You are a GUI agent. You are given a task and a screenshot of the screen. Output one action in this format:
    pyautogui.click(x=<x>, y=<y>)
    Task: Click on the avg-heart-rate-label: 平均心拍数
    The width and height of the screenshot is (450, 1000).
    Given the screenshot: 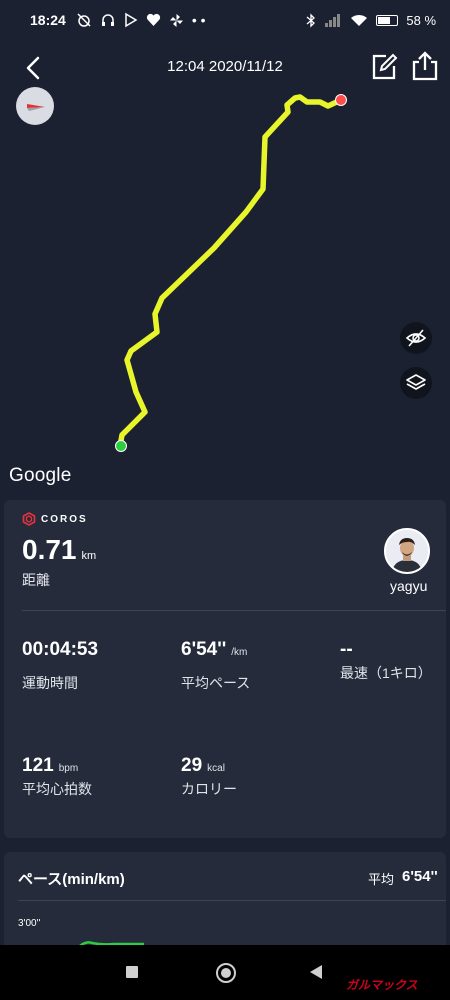 What is the action you would take?
    pyautogui.click(x=57, y=789)
    